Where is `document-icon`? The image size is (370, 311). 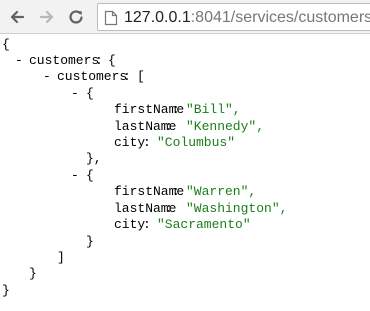
document-icon is located at coordinates (111, 18).